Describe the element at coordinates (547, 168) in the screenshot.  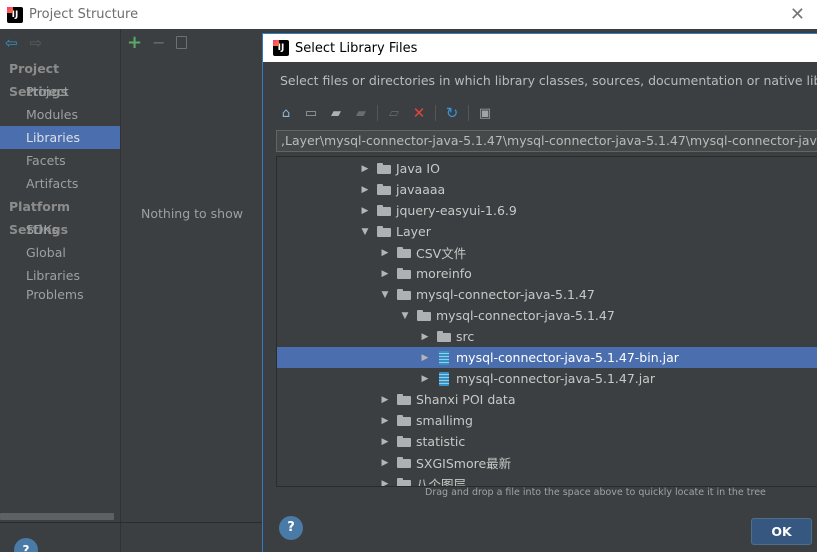
I see `tree-row-folder: ▶ Java IO` at that location.